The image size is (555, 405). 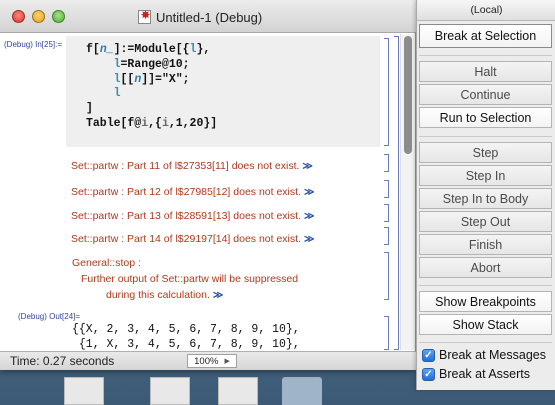 I want to click on desktop-folder-icon, so click(x=302, y=391).